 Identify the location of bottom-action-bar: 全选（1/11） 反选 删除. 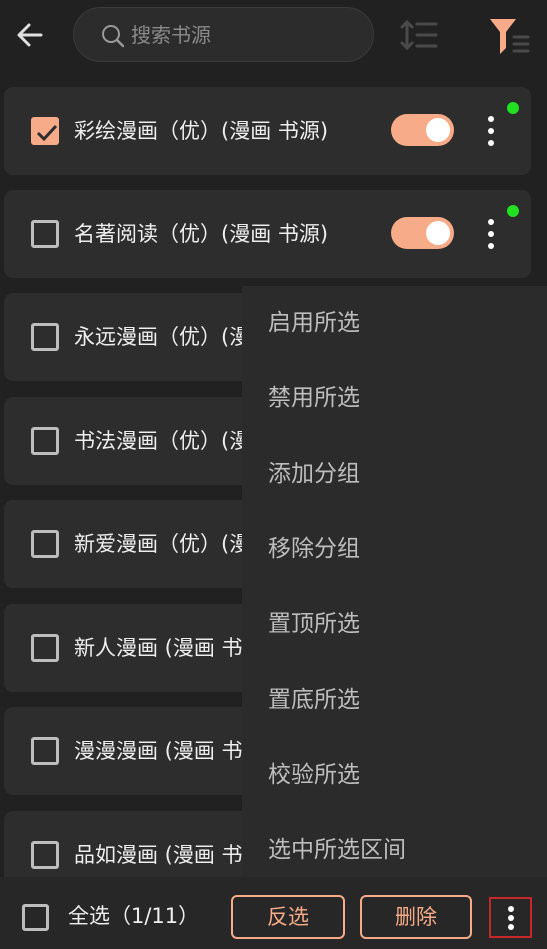
(273, 913).